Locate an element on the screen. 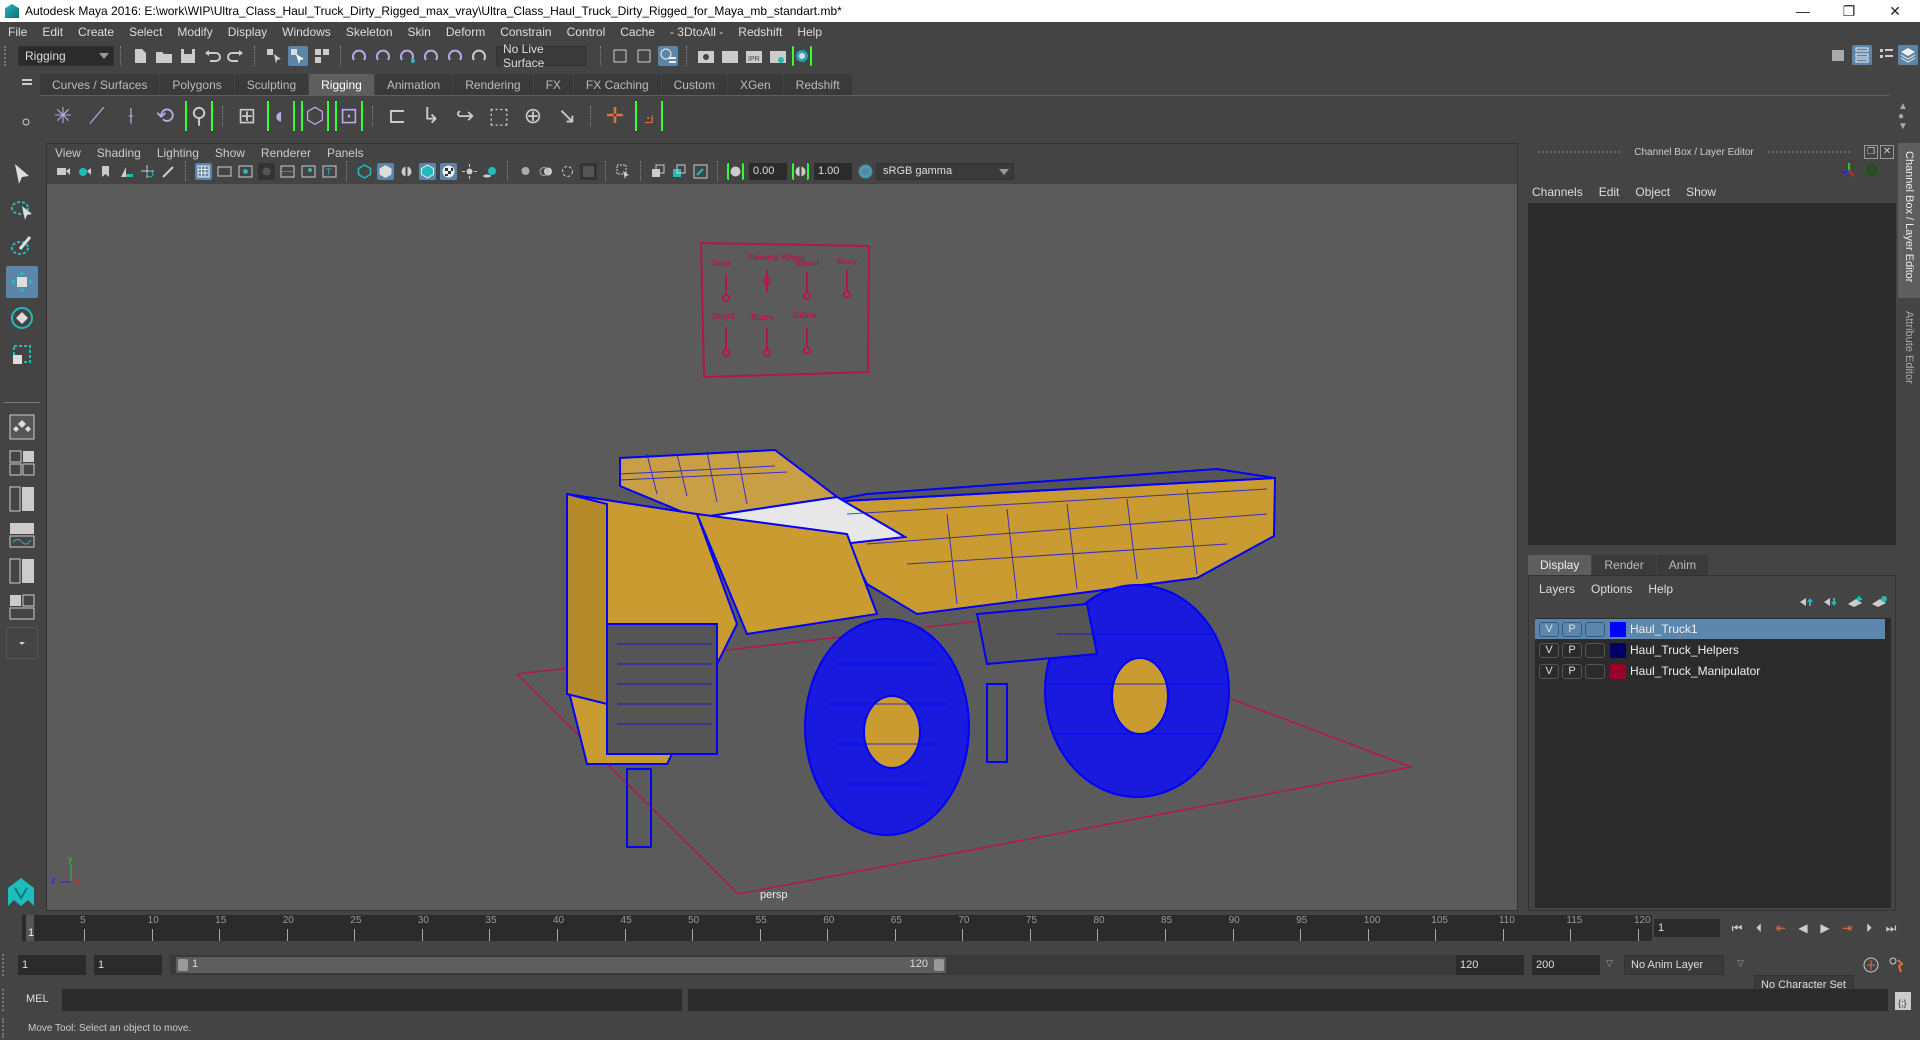 This screenshot has height=1040, width=1920. range-end-handle is located at coordinates (939, 965).